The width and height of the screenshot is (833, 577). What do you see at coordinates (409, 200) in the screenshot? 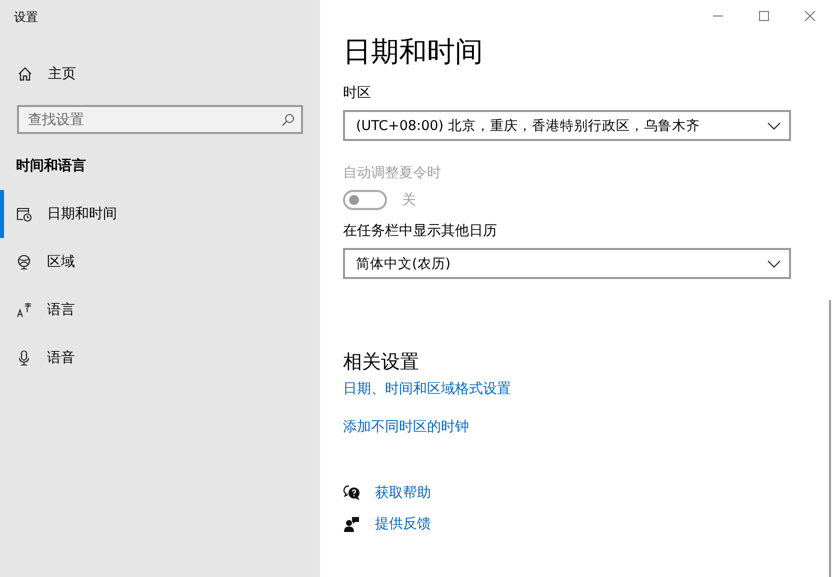
I see `toggle-state: 关` at bounding box center [409, 200].